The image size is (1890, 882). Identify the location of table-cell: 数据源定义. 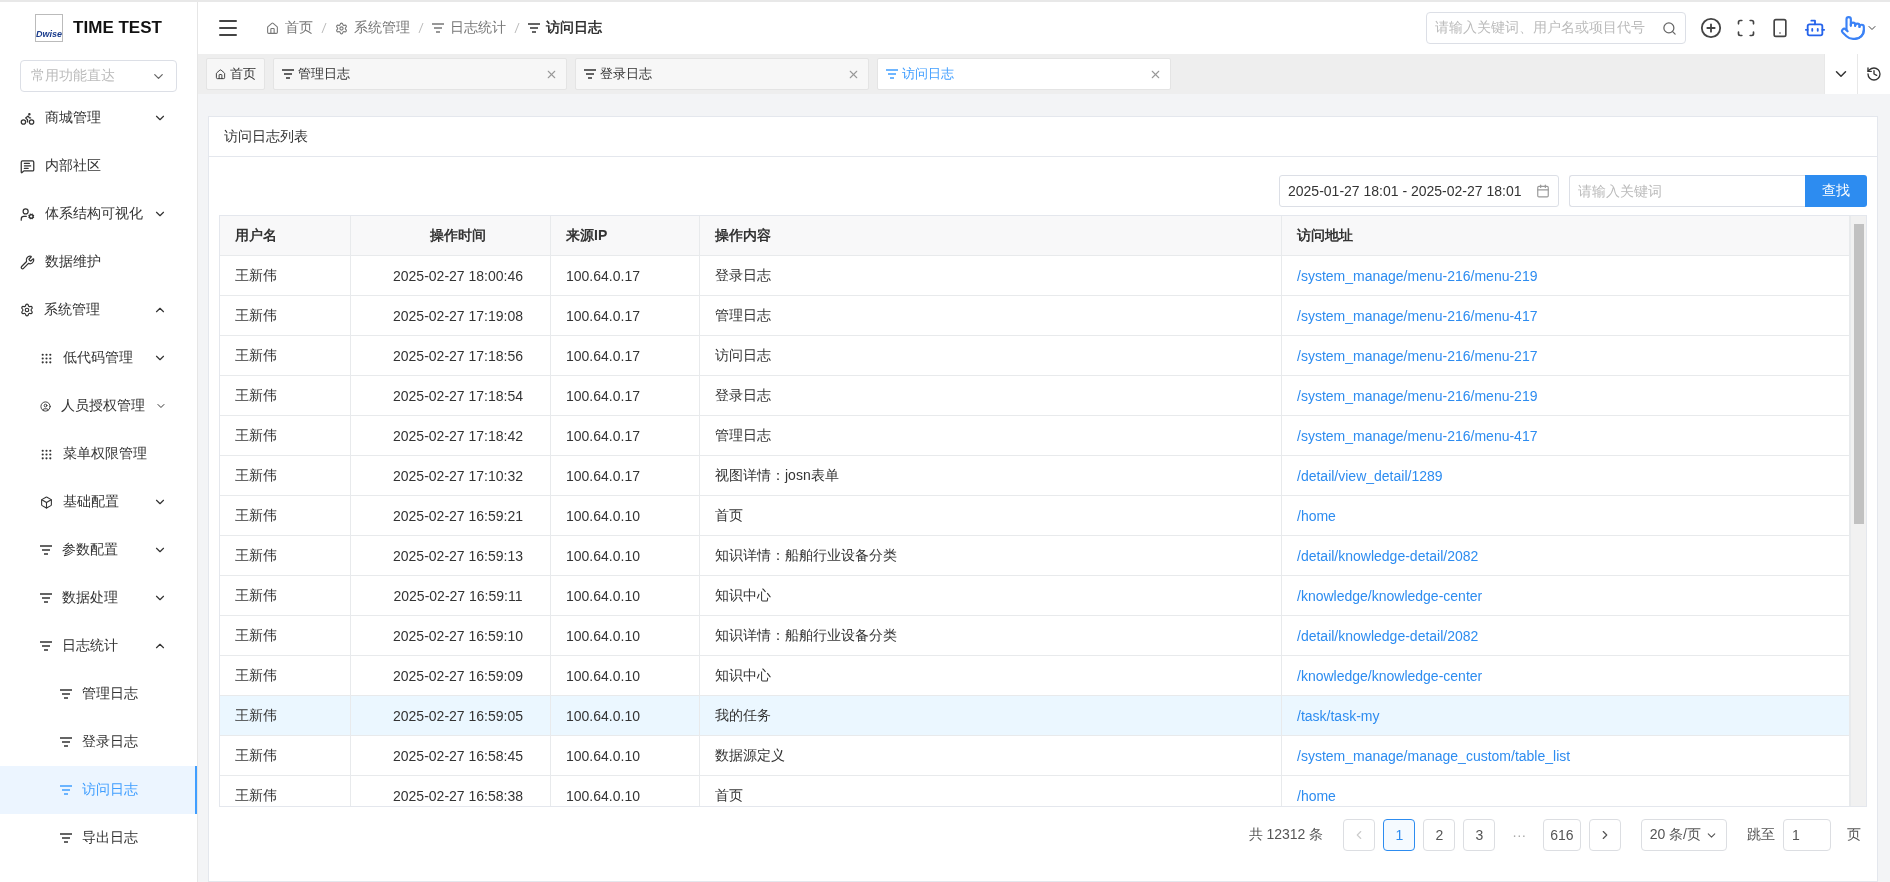
(991, 755).